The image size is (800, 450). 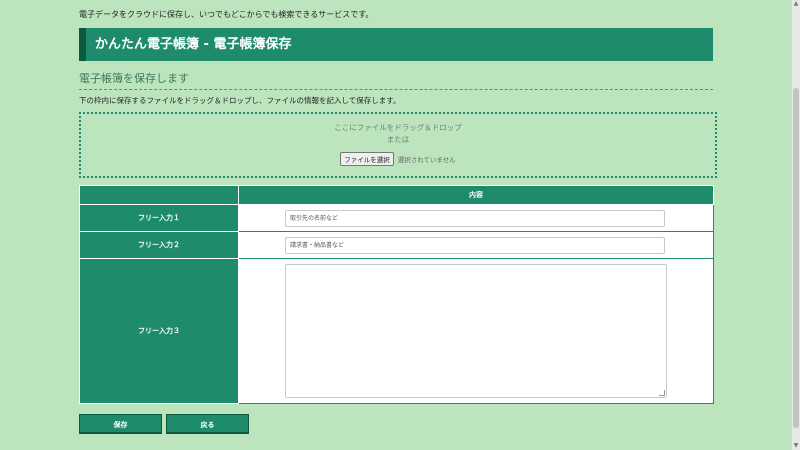 I want to click on action-buttons: 保存 戻る, so click(x=164, y=424).